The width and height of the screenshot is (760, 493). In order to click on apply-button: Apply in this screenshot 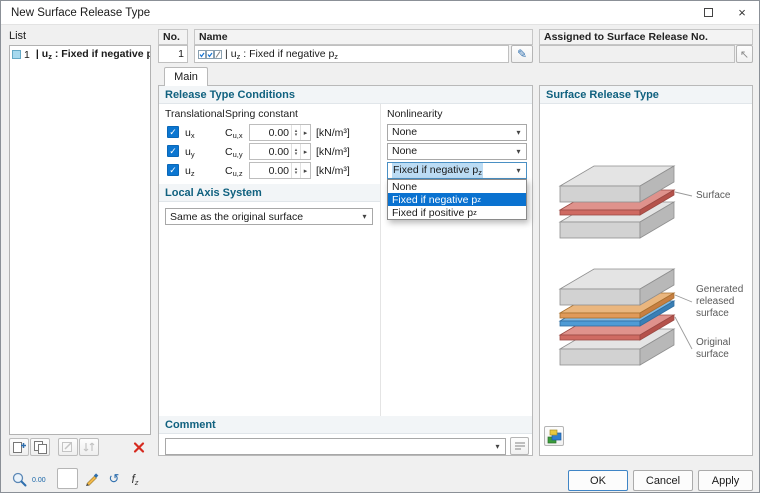, I will do `click(725, 480)`.